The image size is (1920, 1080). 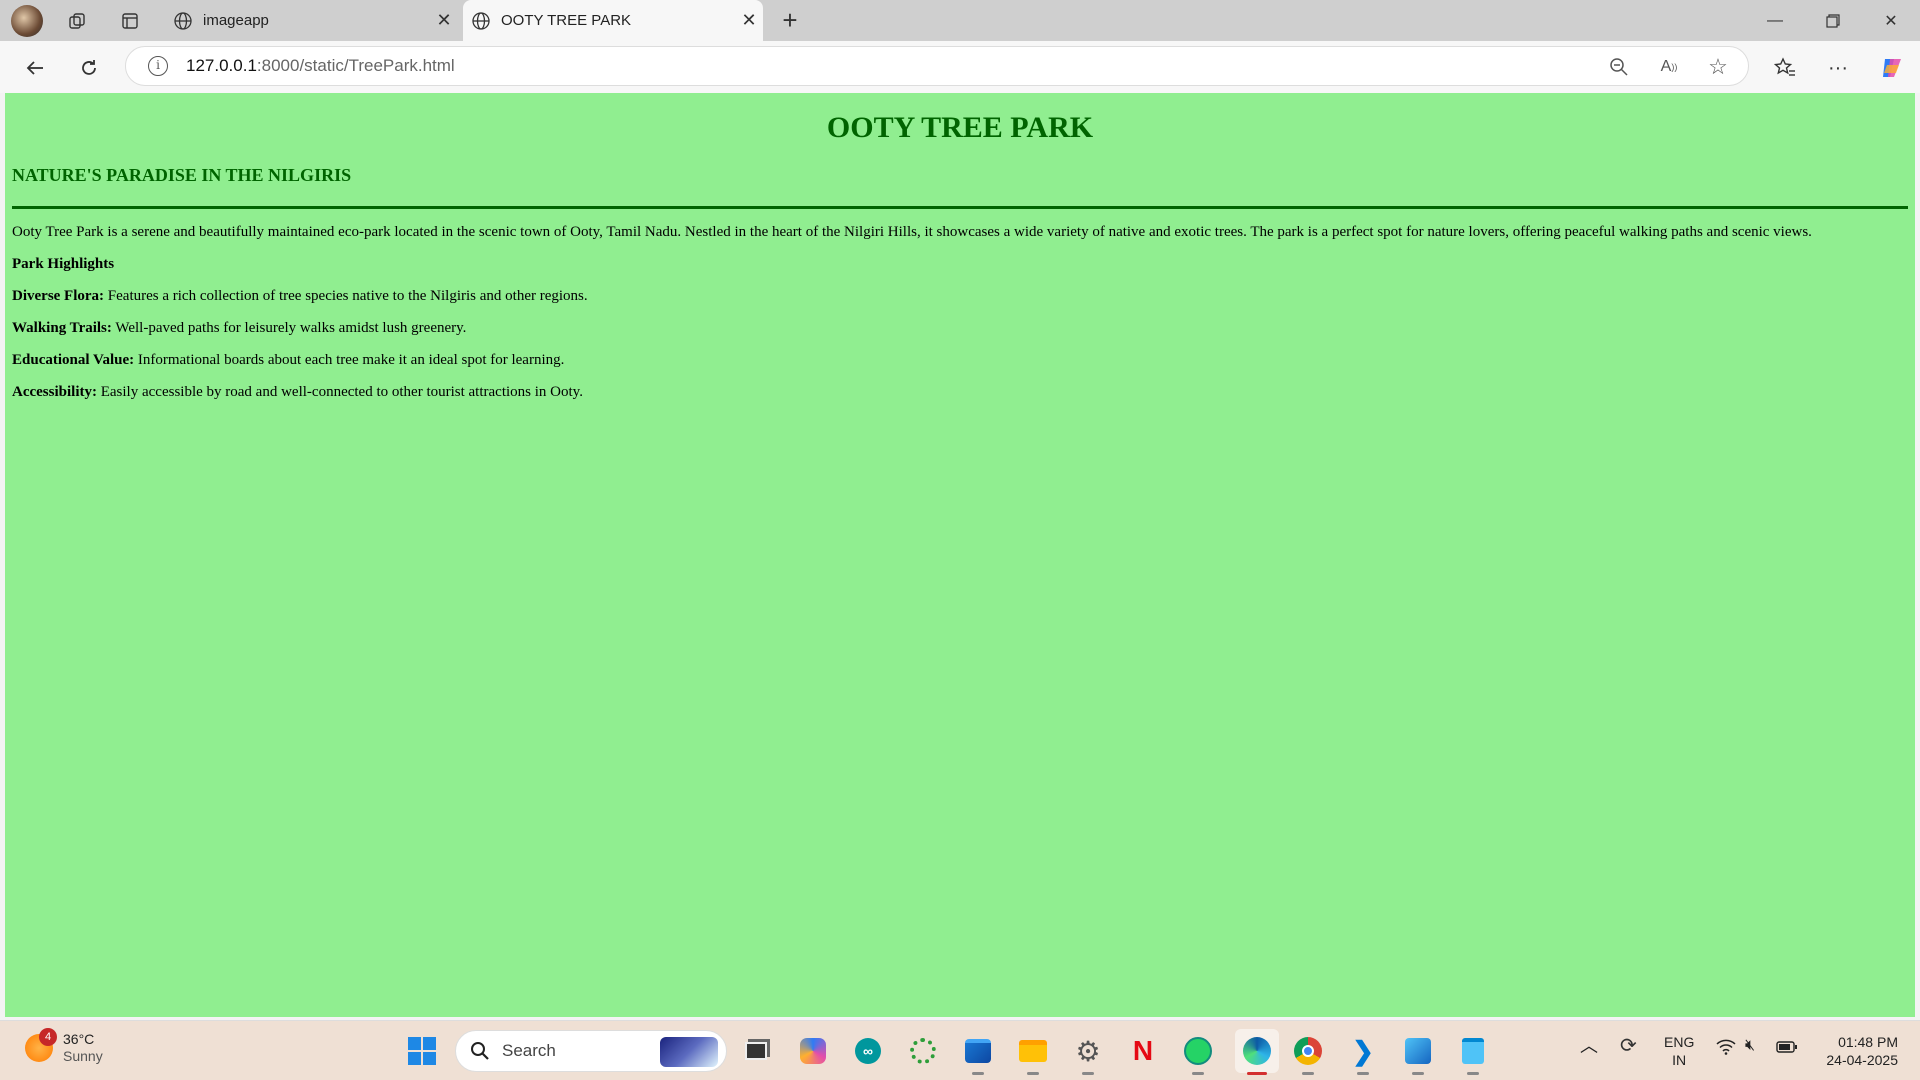 What do you see at coordinates (1308, 1051) in the screenshot?
I see `chrome-icon` at bounding box center [1308, 1051].